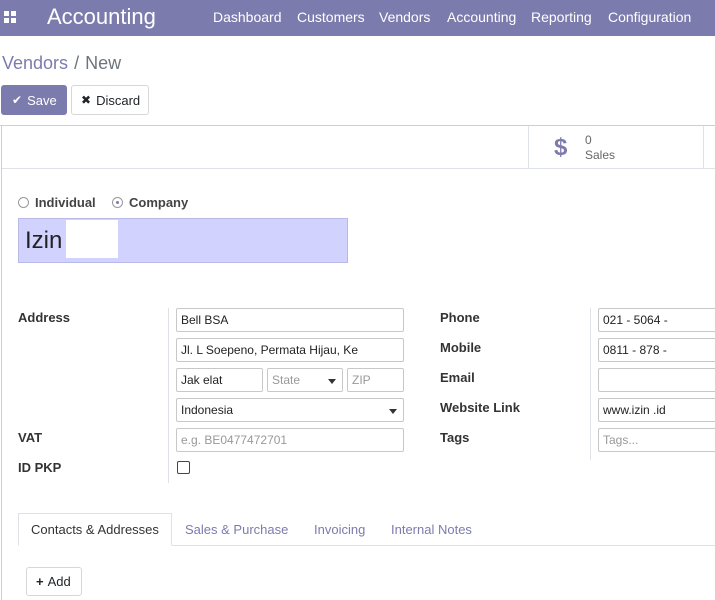  What do you see at coordinates (481, 17) in the screenshot?
I see `menu-accounting: Accounting` at bounding box center [481, 17].